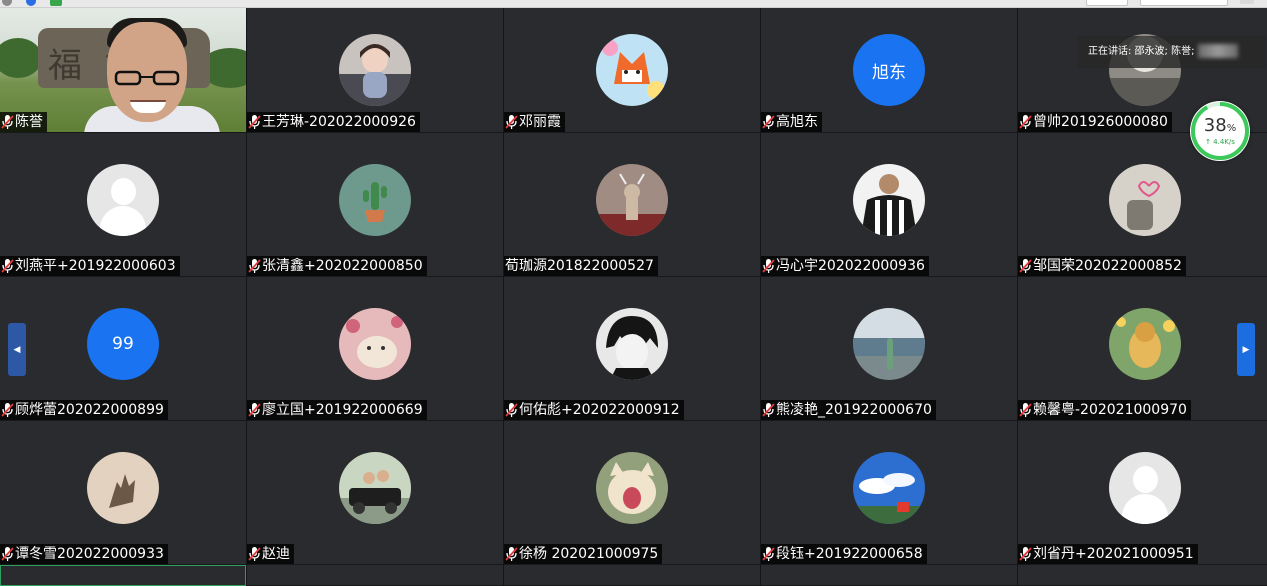 The height and width of the screenshot is (586, 1267). I want to click on participant-name: 荀珈源201822000527, so click(579, 266).